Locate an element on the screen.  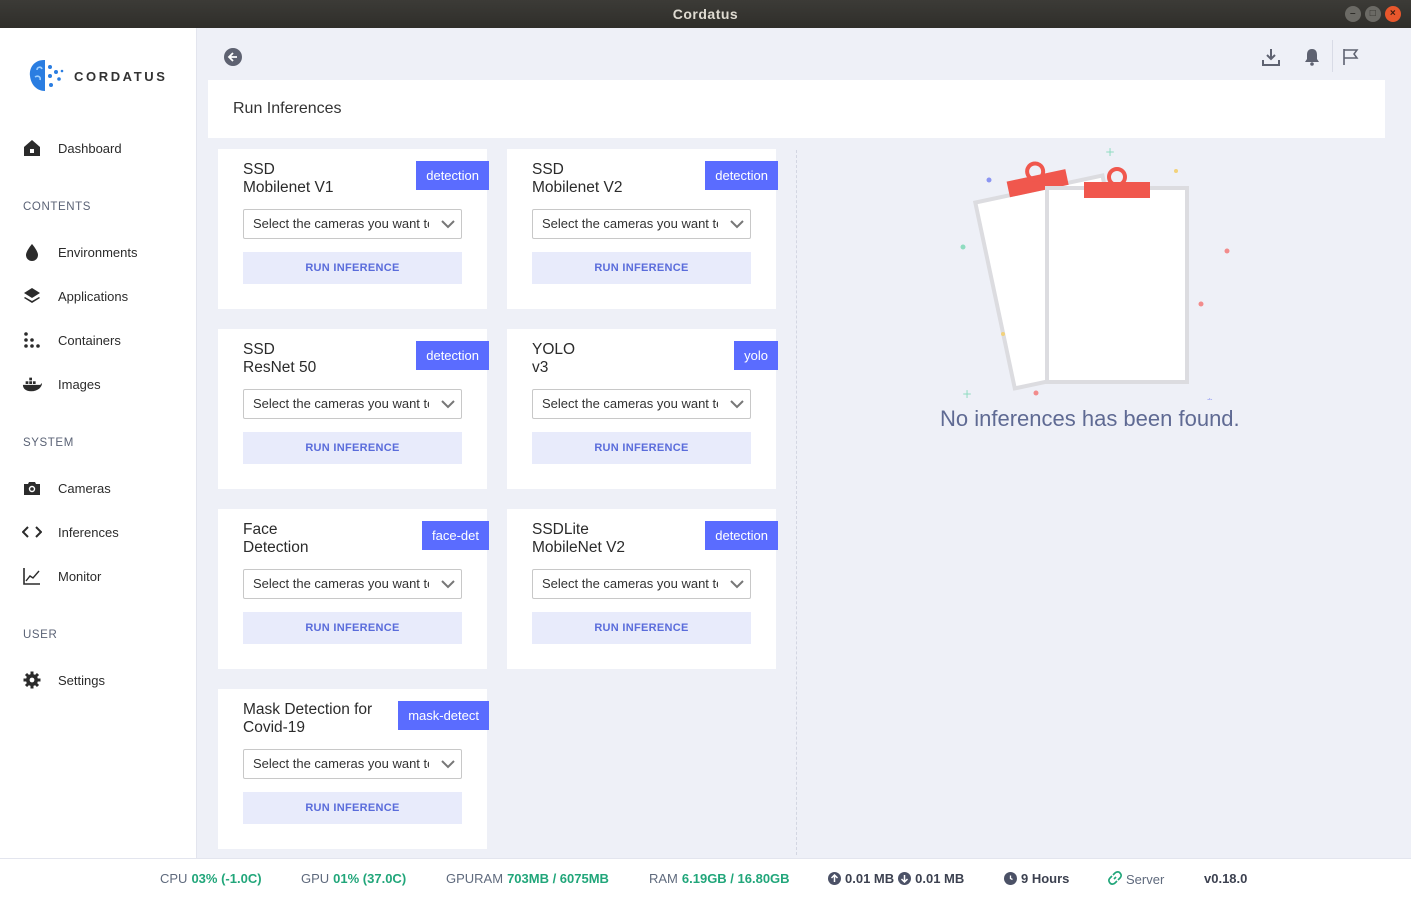
notifications-button is located at coordinates (1312, 57).